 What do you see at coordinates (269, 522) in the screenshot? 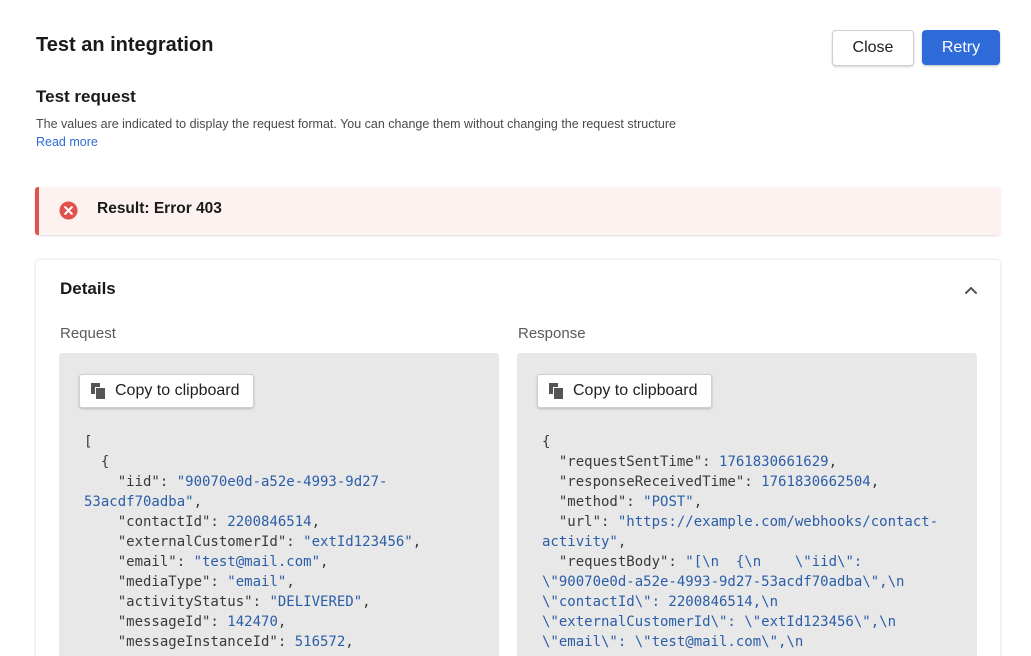
I see `code-token: 2200846514` at bounding box center [269, 522].